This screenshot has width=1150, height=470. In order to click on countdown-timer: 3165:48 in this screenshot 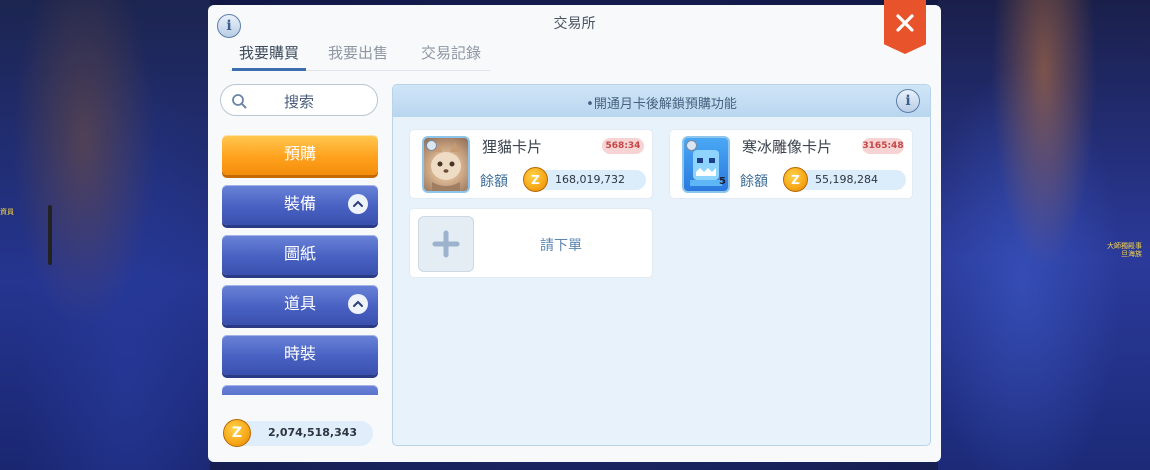, I will do `click(883, 146)`.